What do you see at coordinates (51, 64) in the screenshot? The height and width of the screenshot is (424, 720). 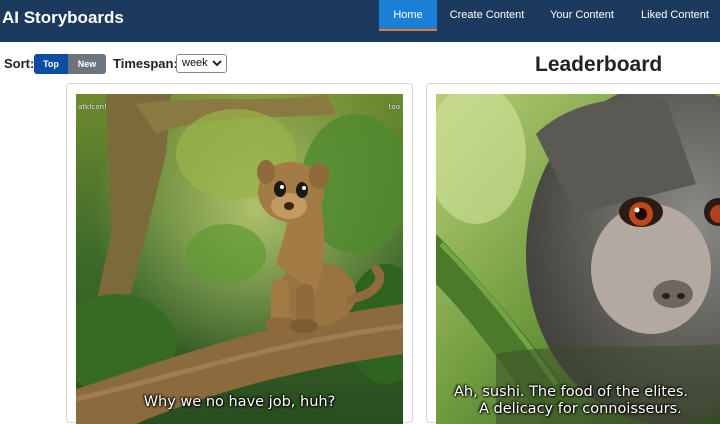 I see `sort-top-button: Top` at bounding box center [51, 64].